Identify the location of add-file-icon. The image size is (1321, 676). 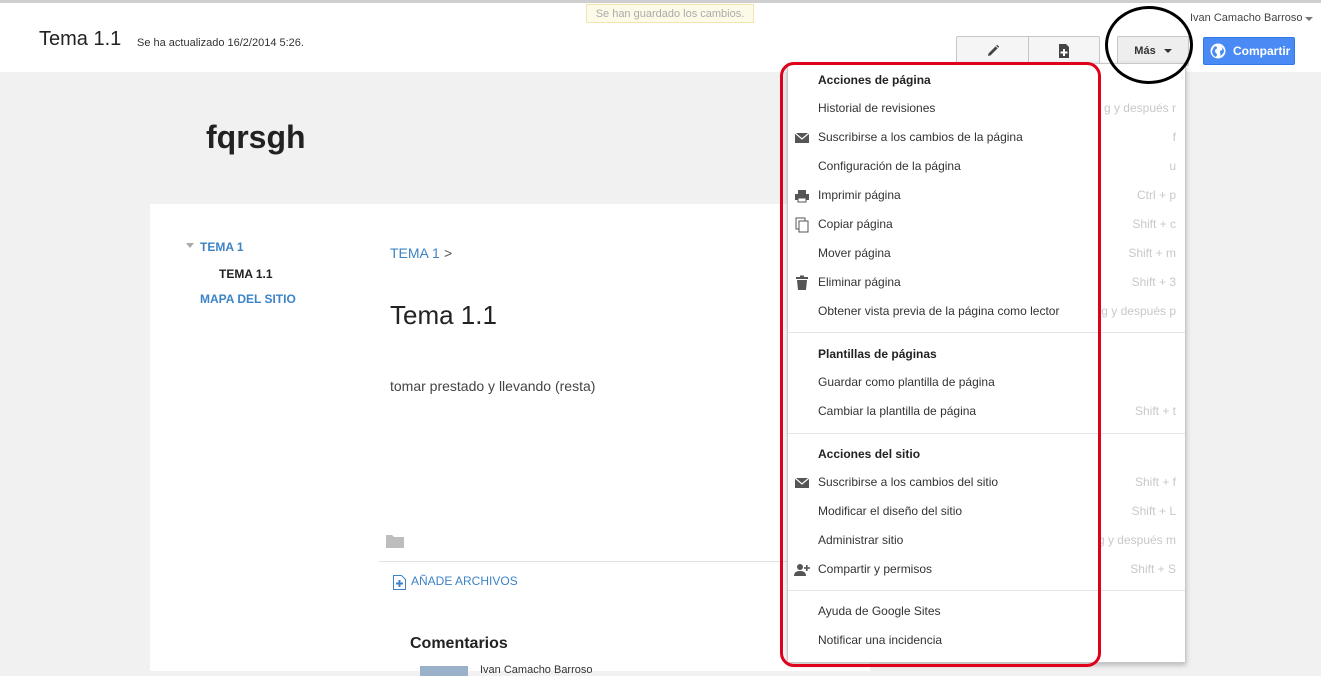
(399, 582).